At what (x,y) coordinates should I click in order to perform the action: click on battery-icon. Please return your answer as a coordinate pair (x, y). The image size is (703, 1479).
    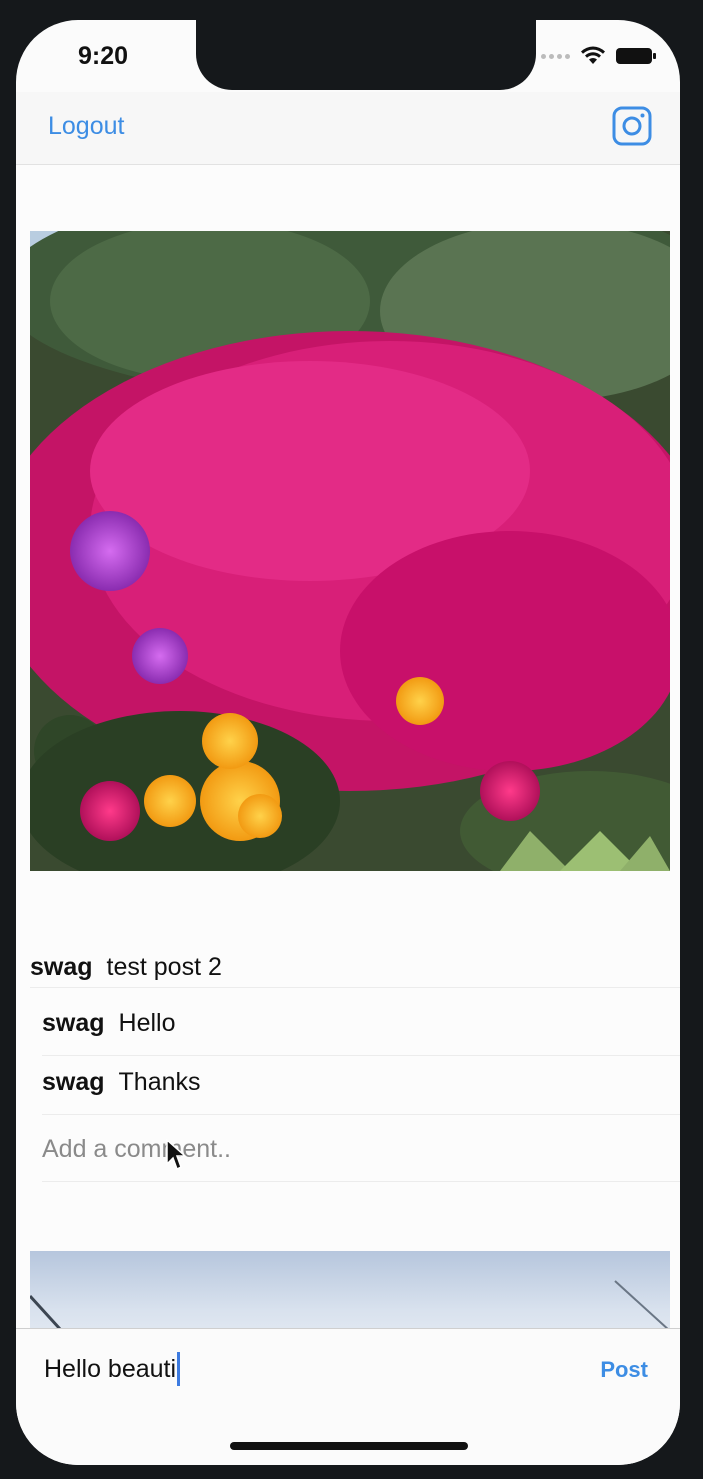
    Looking at the image, I should click on (636, 56).